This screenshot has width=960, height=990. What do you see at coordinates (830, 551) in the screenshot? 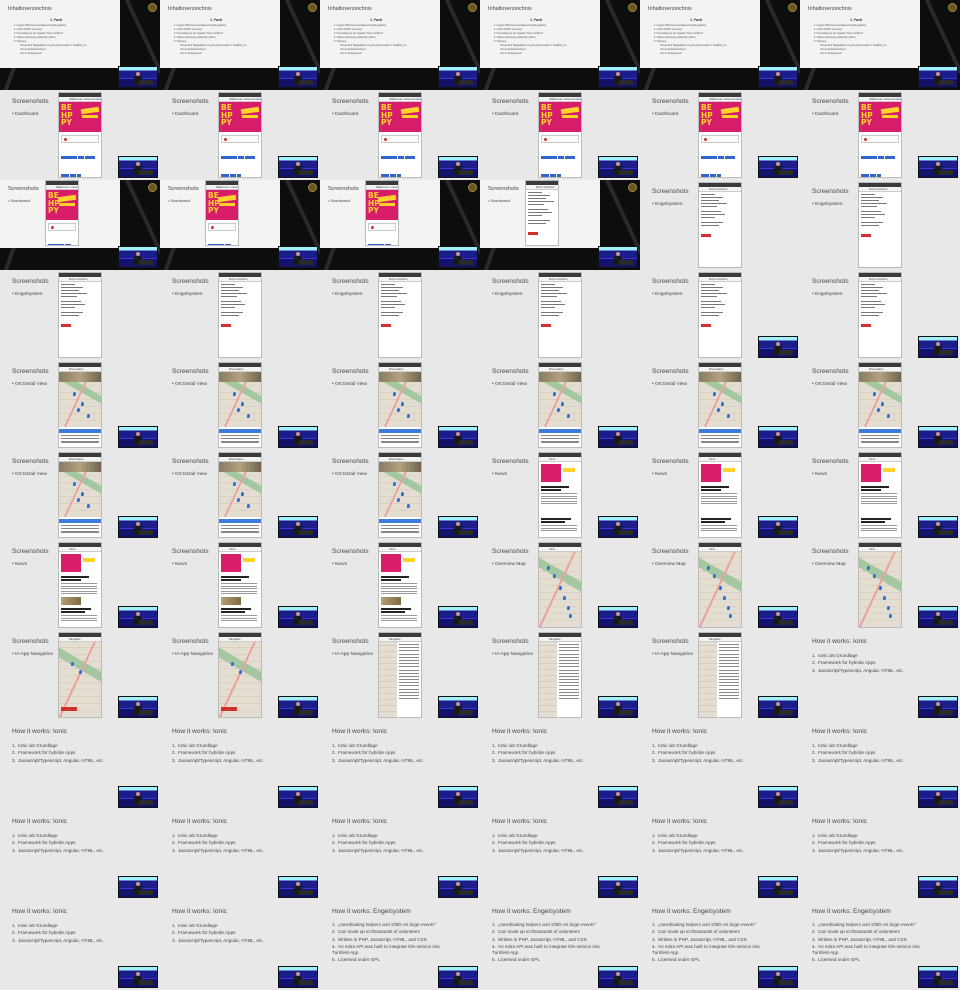
I see `slide-title: Screenshots` at bounding box center [830, 551].